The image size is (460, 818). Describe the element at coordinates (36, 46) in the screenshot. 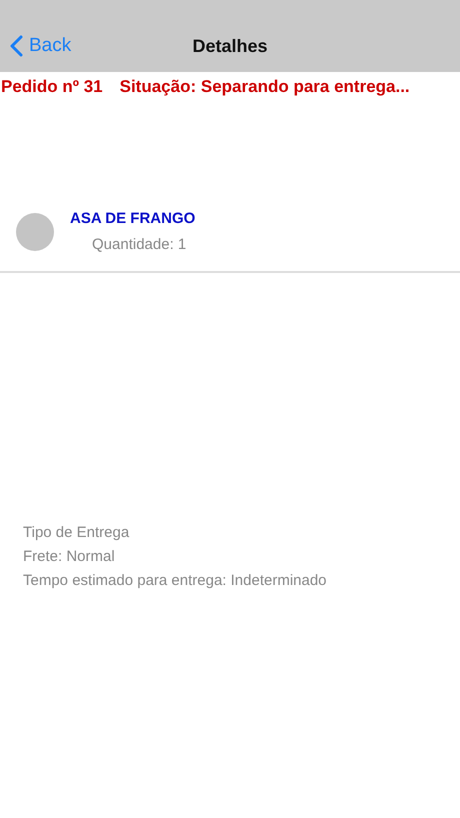

I see `back-button: Back` at that location.